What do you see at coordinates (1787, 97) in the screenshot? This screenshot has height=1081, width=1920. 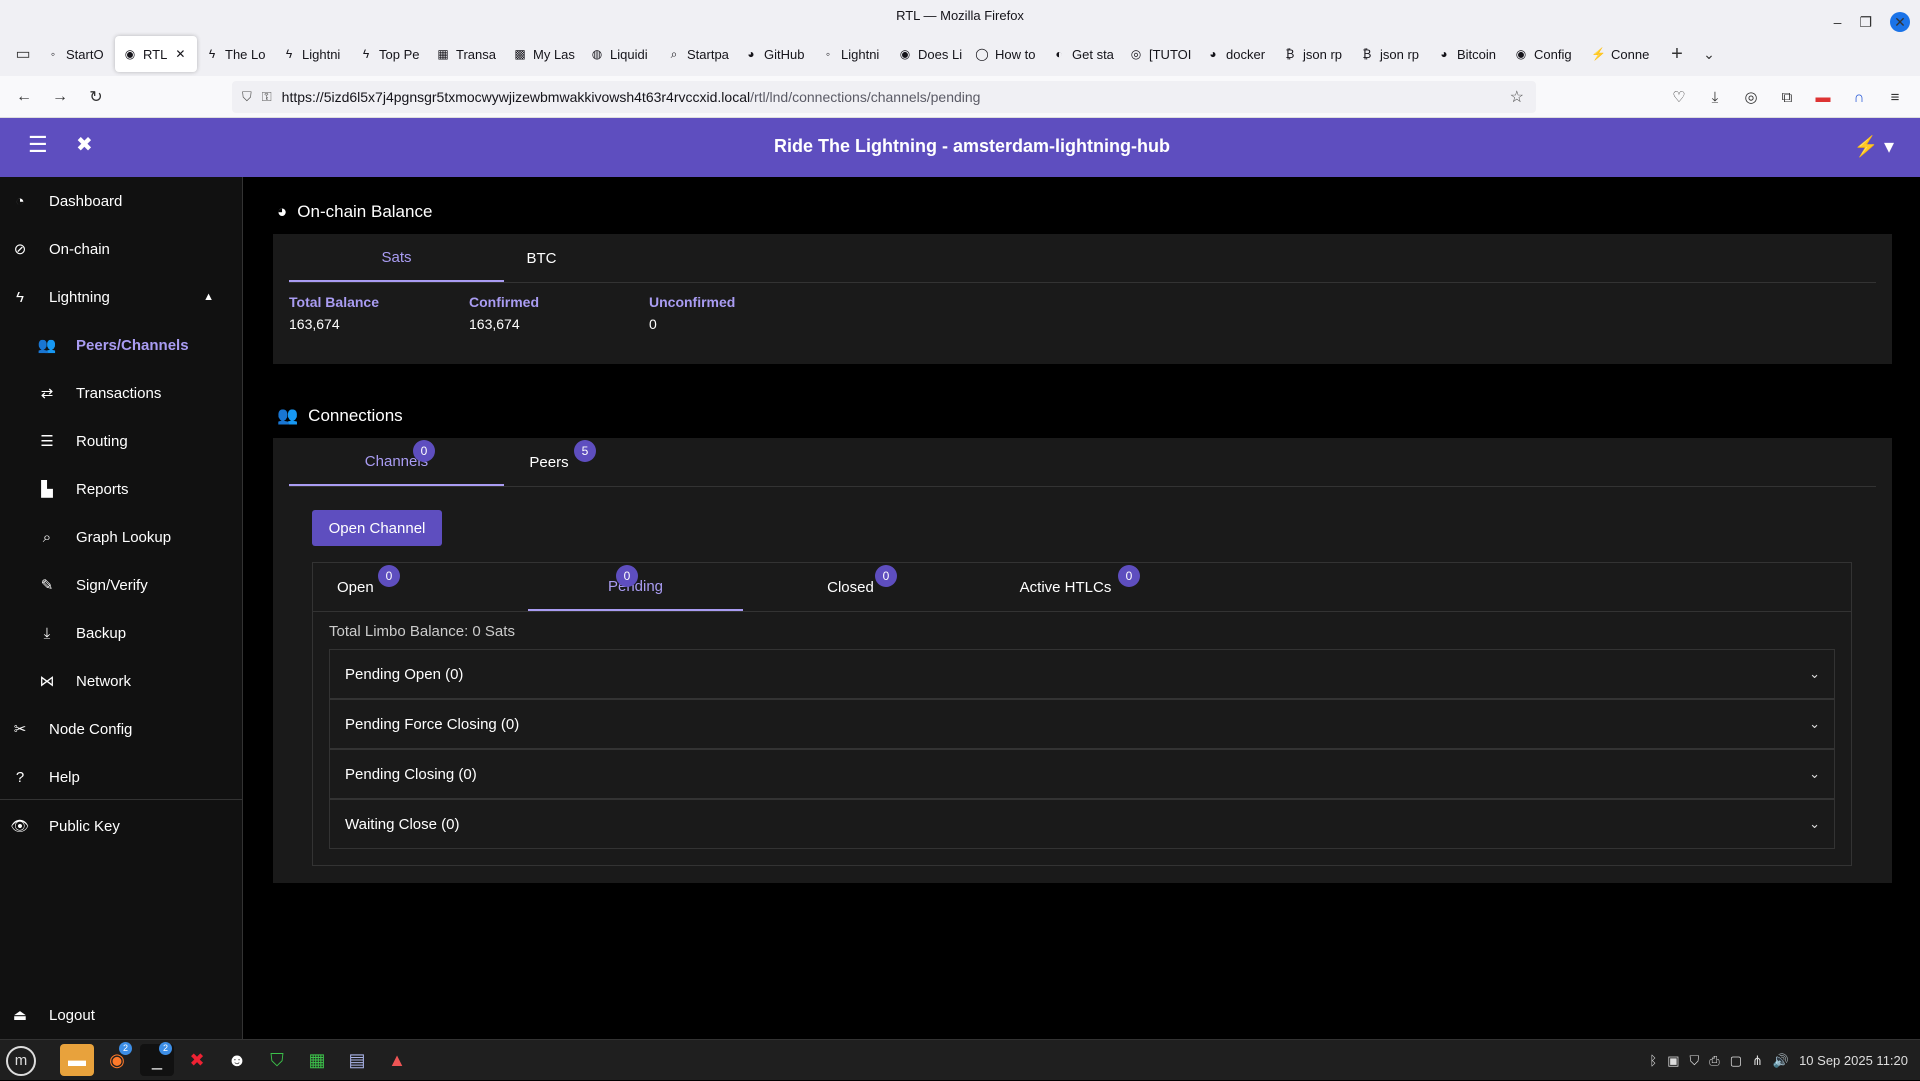 I see `extensions-icon: ⧉` at bounding box center [1787, 97].